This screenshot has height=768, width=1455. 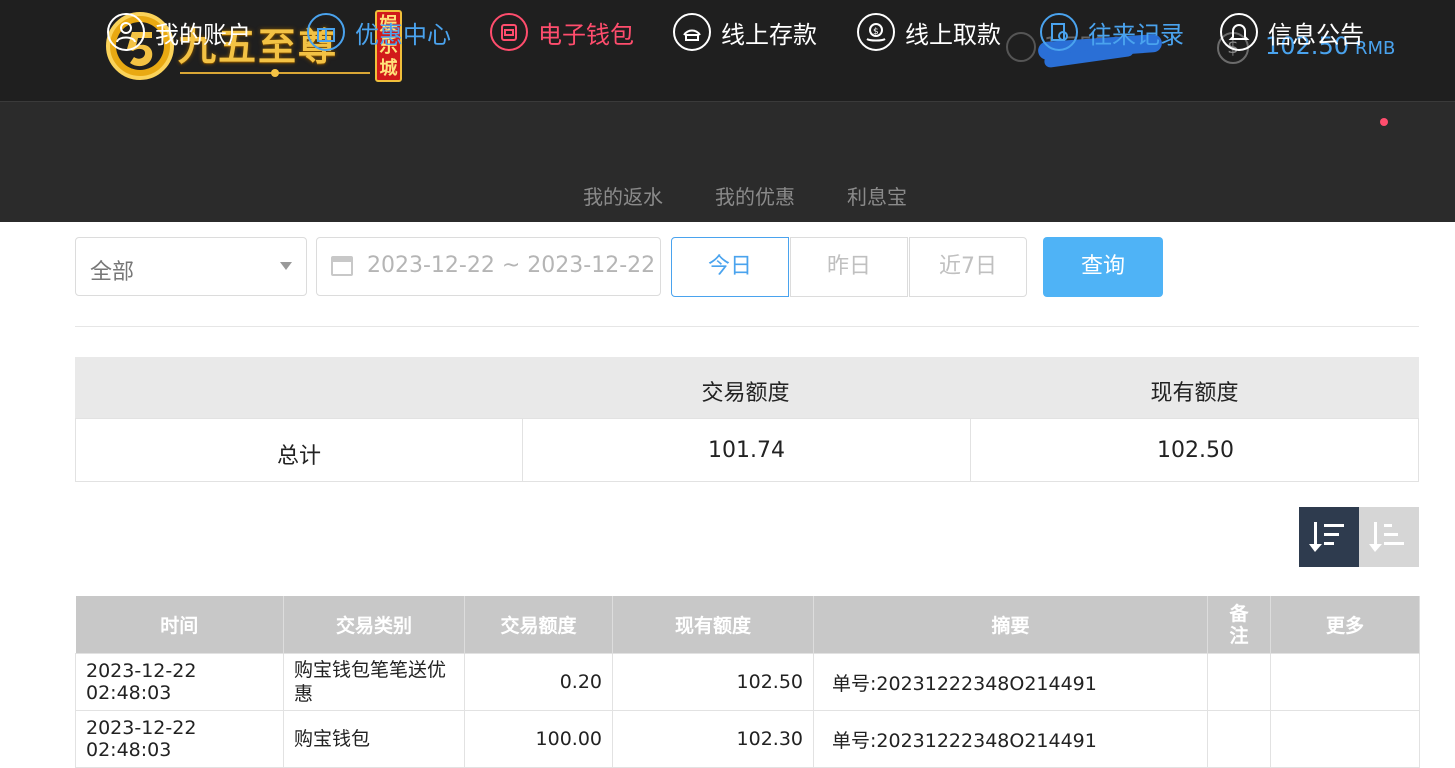 I want to click on cell-type: 购宝钱包笔笔送优惠, so click(x=374, y=682).